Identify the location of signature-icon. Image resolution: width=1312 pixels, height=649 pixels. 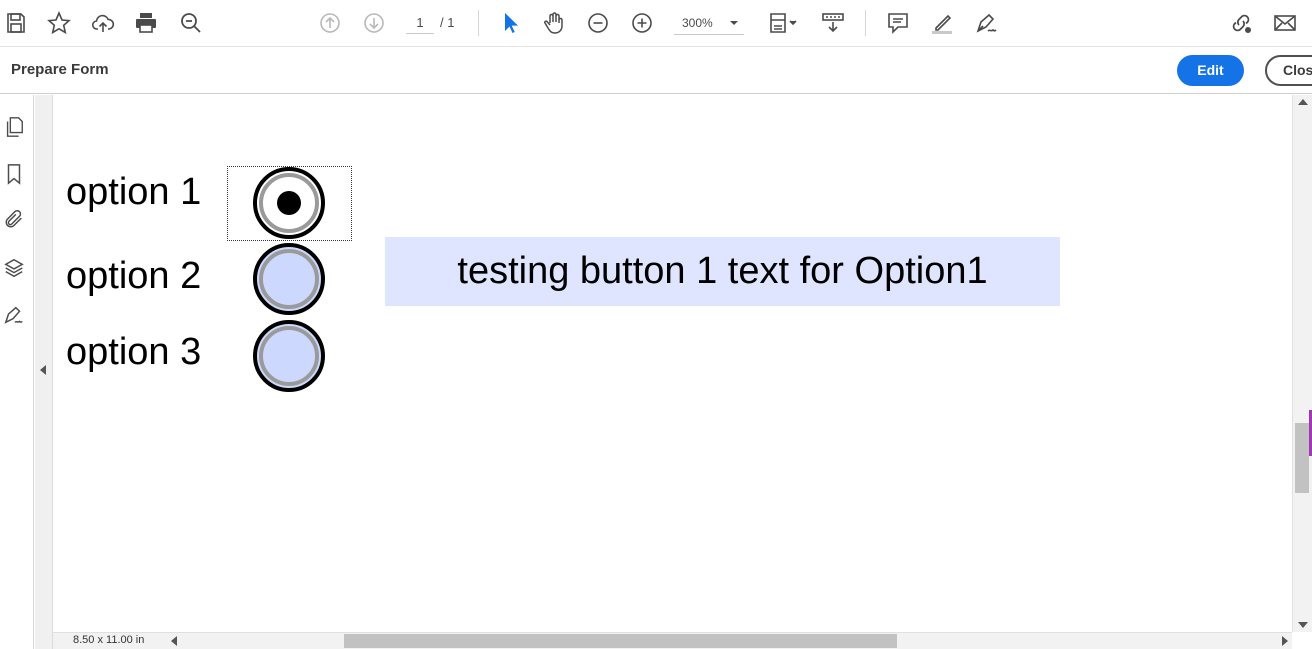
(14, 315).